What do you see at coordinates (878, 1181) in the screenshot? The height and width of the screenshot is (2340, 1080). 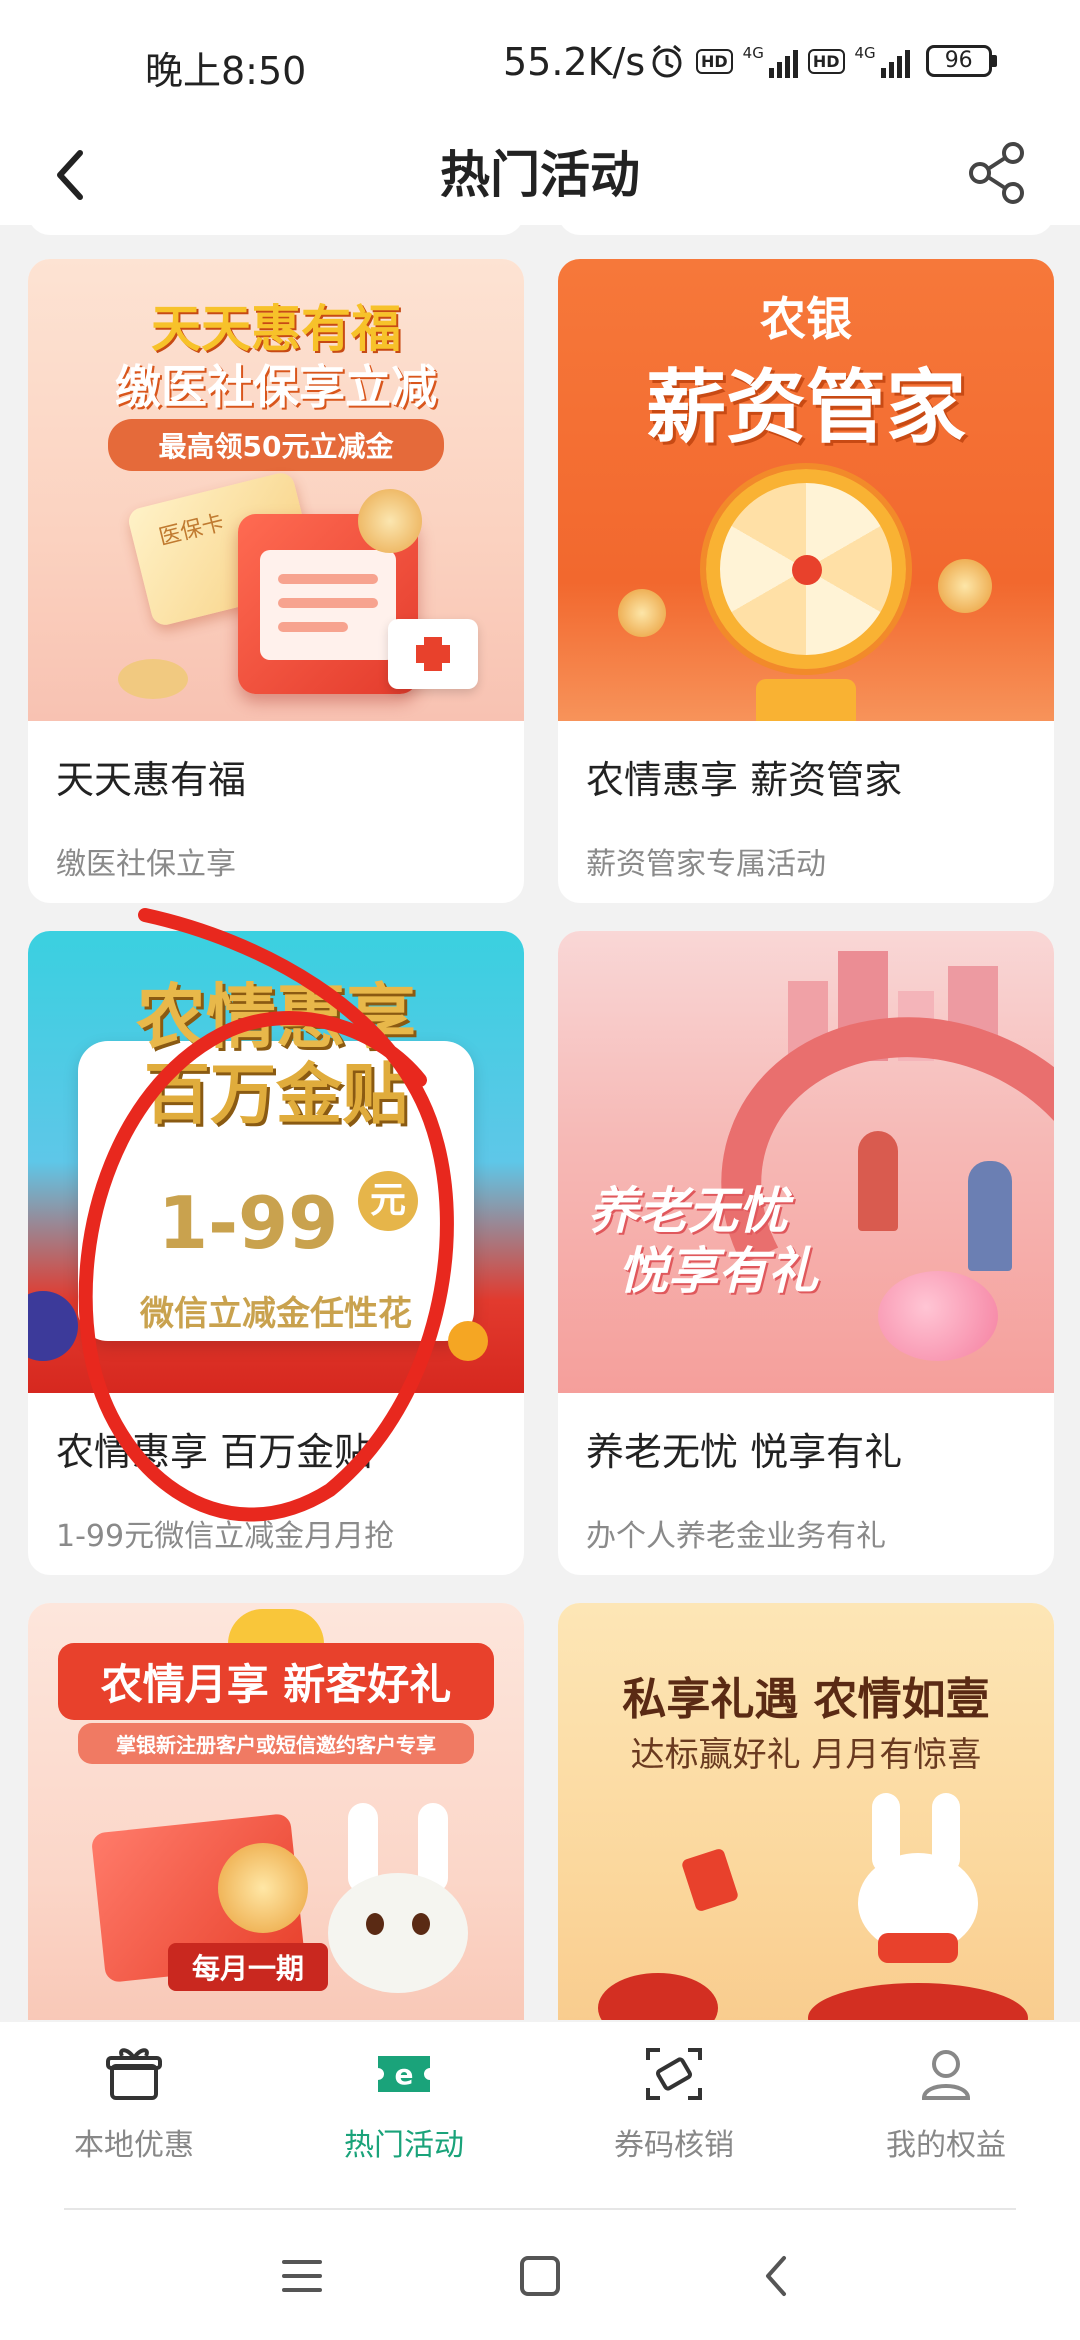 I see `family-illustration` at bounding box center [878, 1181].